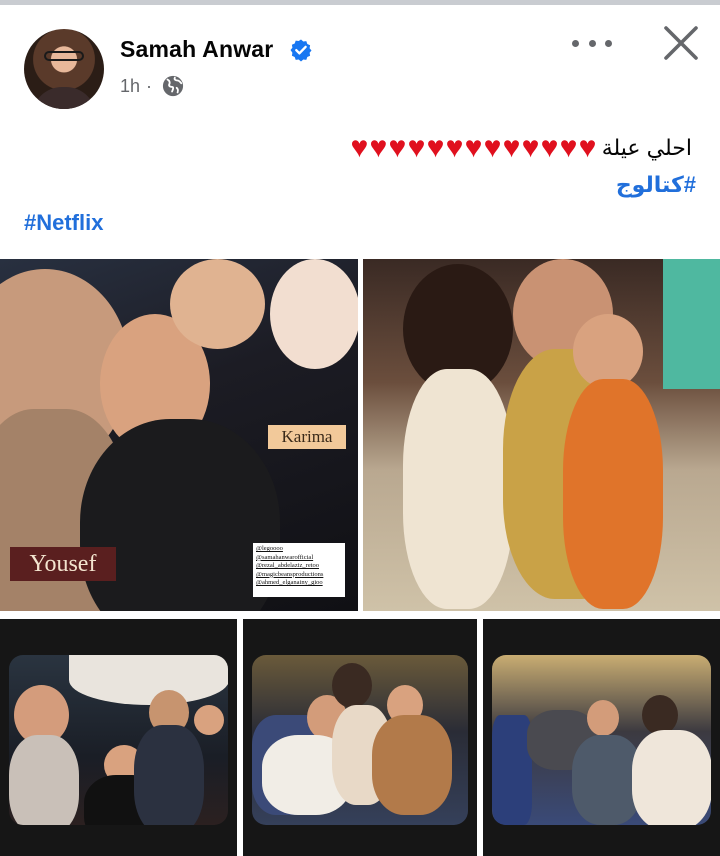 This screenshot has width=720, height=856. Describe the element at coordinates (64, 98) in the screenshot. I see `avatar-shirt` at that location.